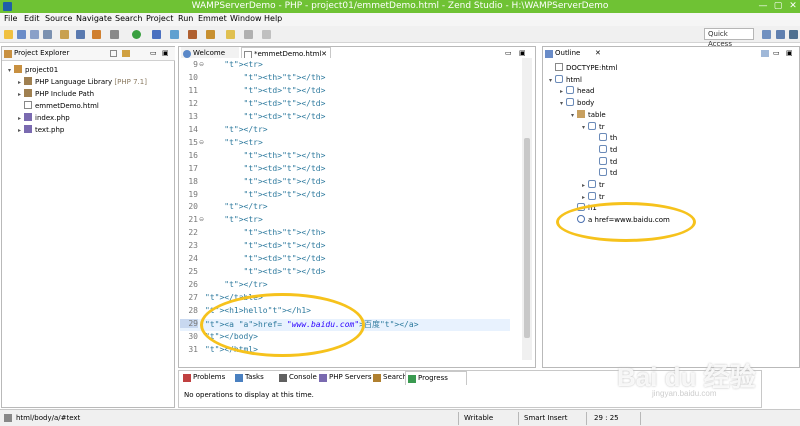  What do you see at coordinates (128, 18) in the screenshot?
I see `menu-search: Search` at bounding box center [128, 18].